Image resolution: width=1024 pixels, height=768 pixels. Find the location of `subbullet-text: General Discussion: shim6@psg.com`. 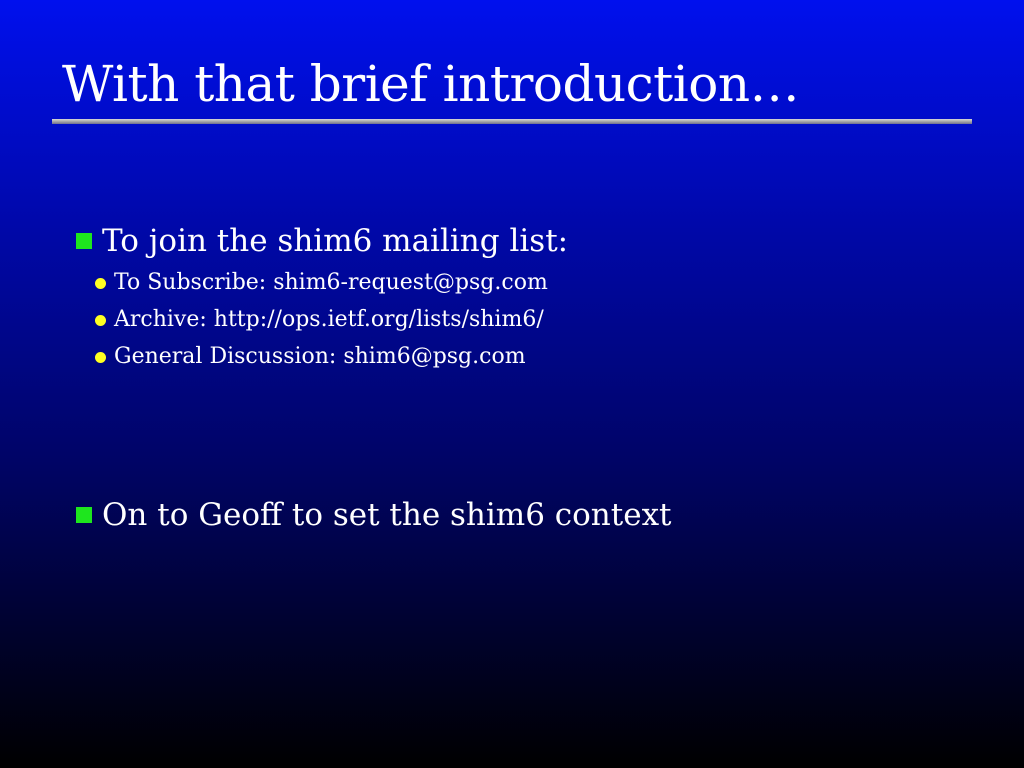

subbullet-text: General Discussion: shim6@psg.com is located at coordinates (320, 356).